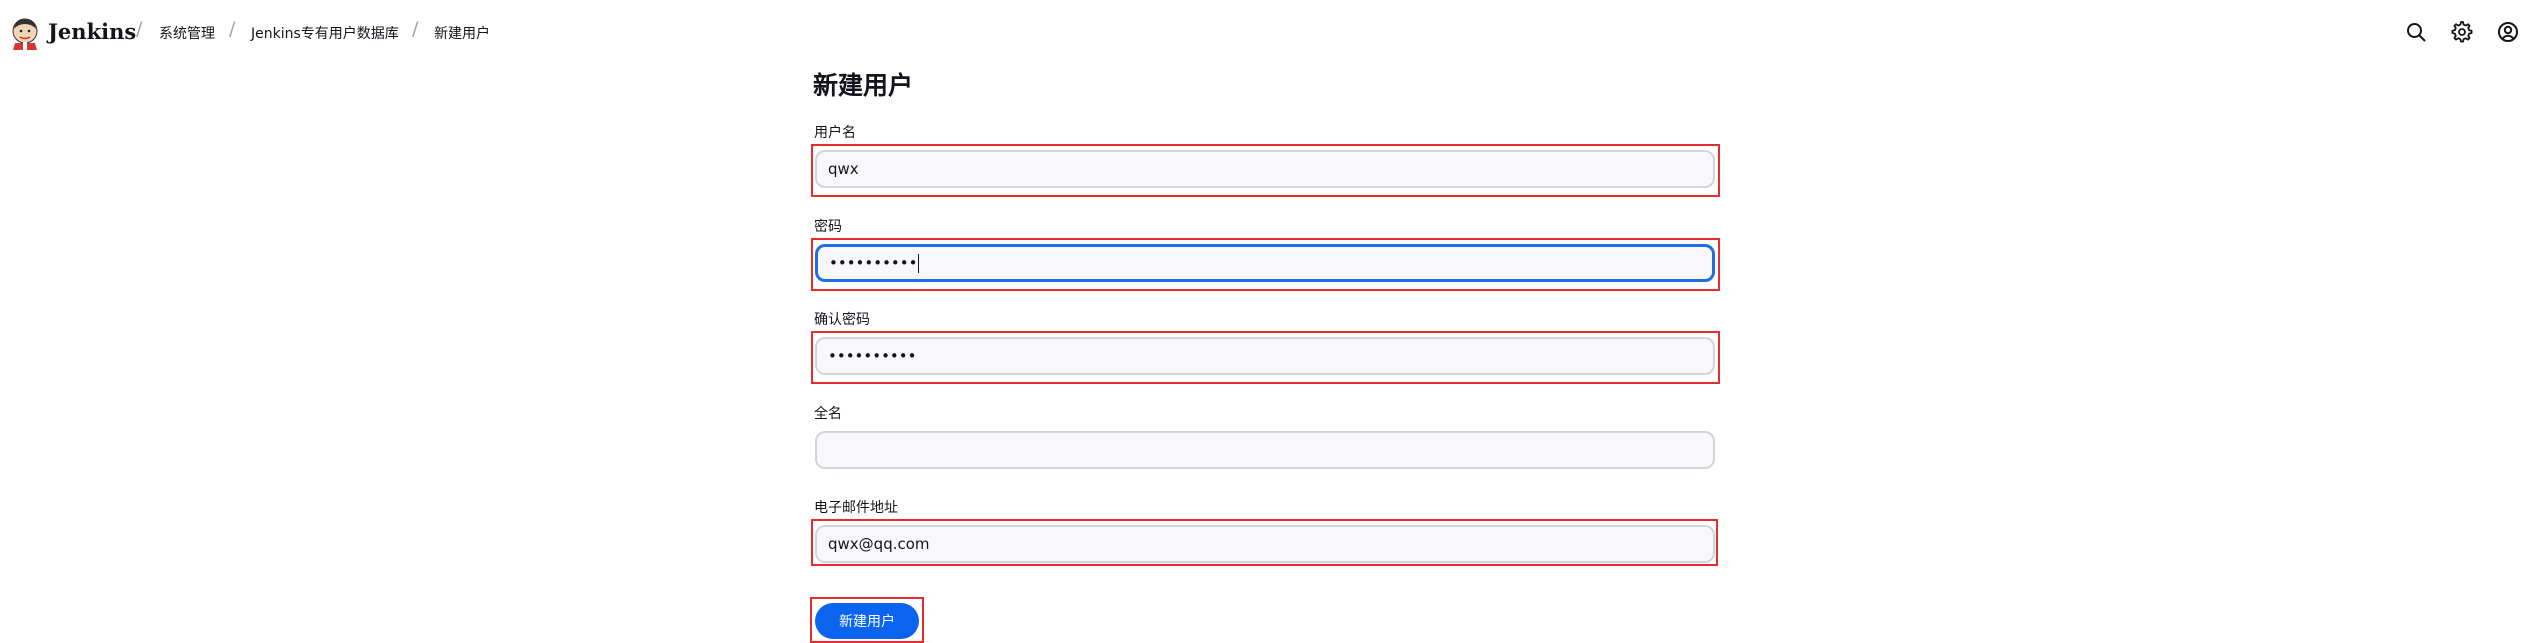 The width and height of the screenshot is (2540, 643). What do you see at coordinates (25, 33) in the screenshot?
I see `jenkins-logo-icon` at bounding box center [25, 33].